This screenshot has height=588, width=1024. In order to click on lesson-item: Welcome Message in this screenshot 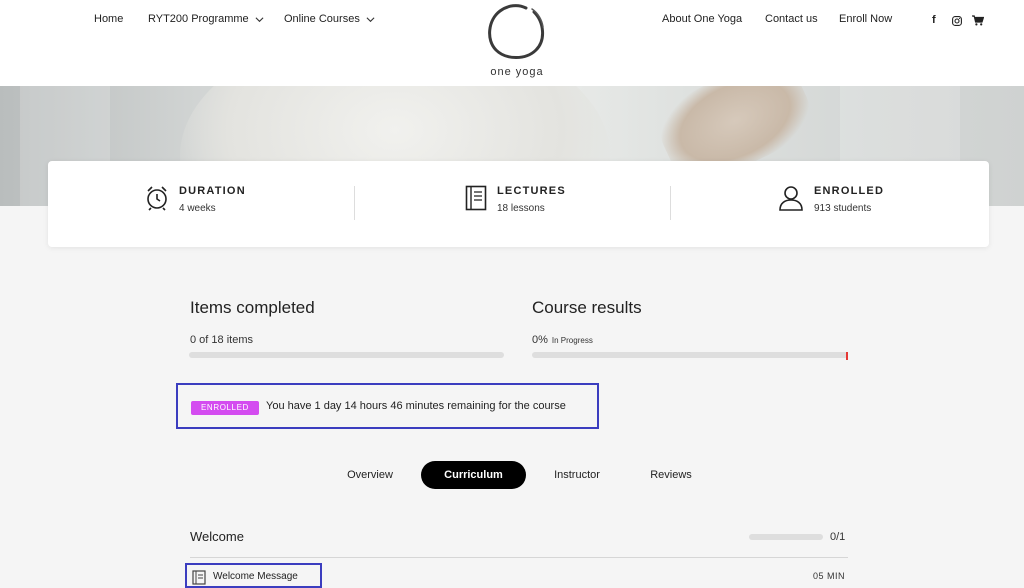, I will do `click(253, 575)`.